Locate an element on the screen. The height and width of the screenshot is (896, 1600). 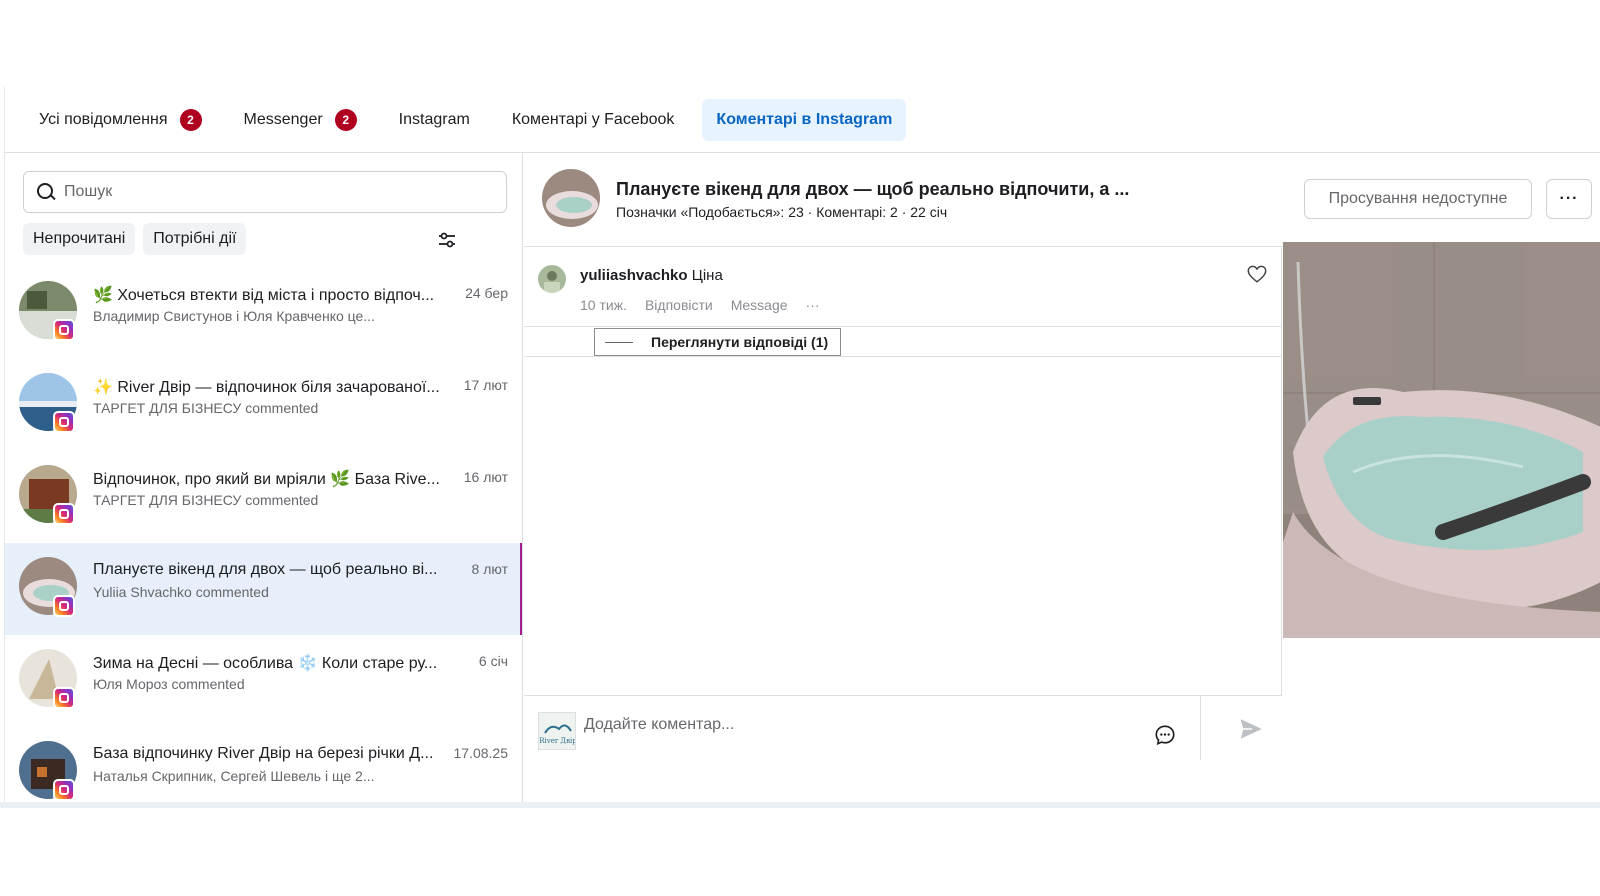
send-icon is located at coordinates (1251, 729).